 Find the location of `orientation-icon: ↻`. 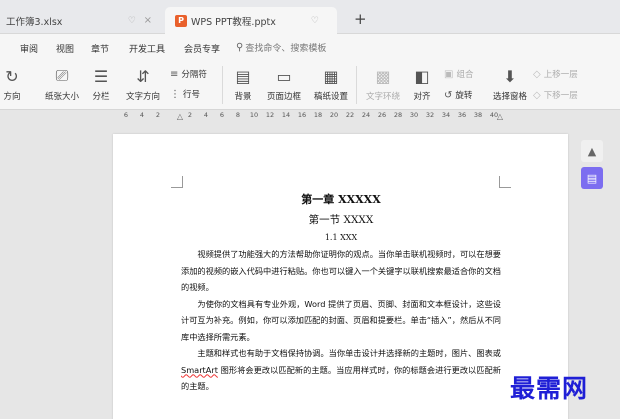

orientation-icon: ↻ is located at coordinates (12, 76).